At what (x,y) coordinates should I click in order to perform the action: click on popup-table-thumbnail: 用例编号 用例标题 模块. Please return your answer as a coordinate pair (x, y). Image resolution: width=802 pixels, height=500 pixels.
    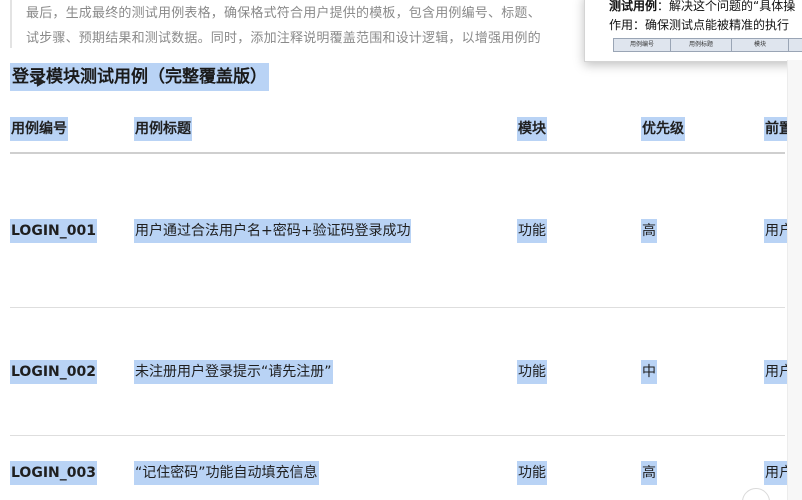
    Looking at the image, I should click on (707, 45).